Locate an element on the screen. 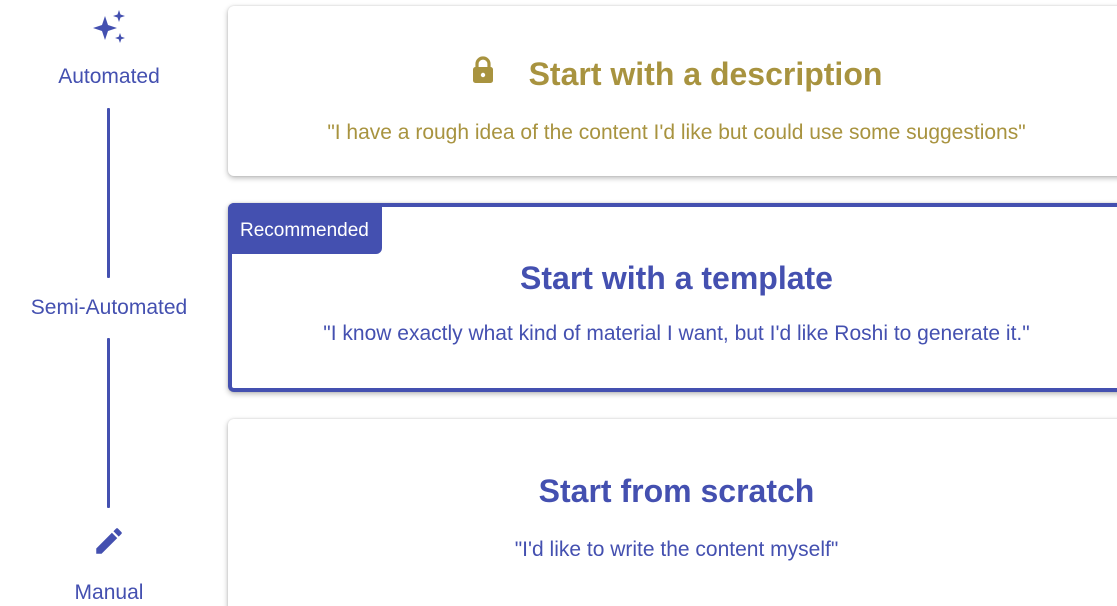 Image resolution: width=1117 pixels, height=606 pixels. scale-label-manual: Manual is located at coordinates (109, 592).